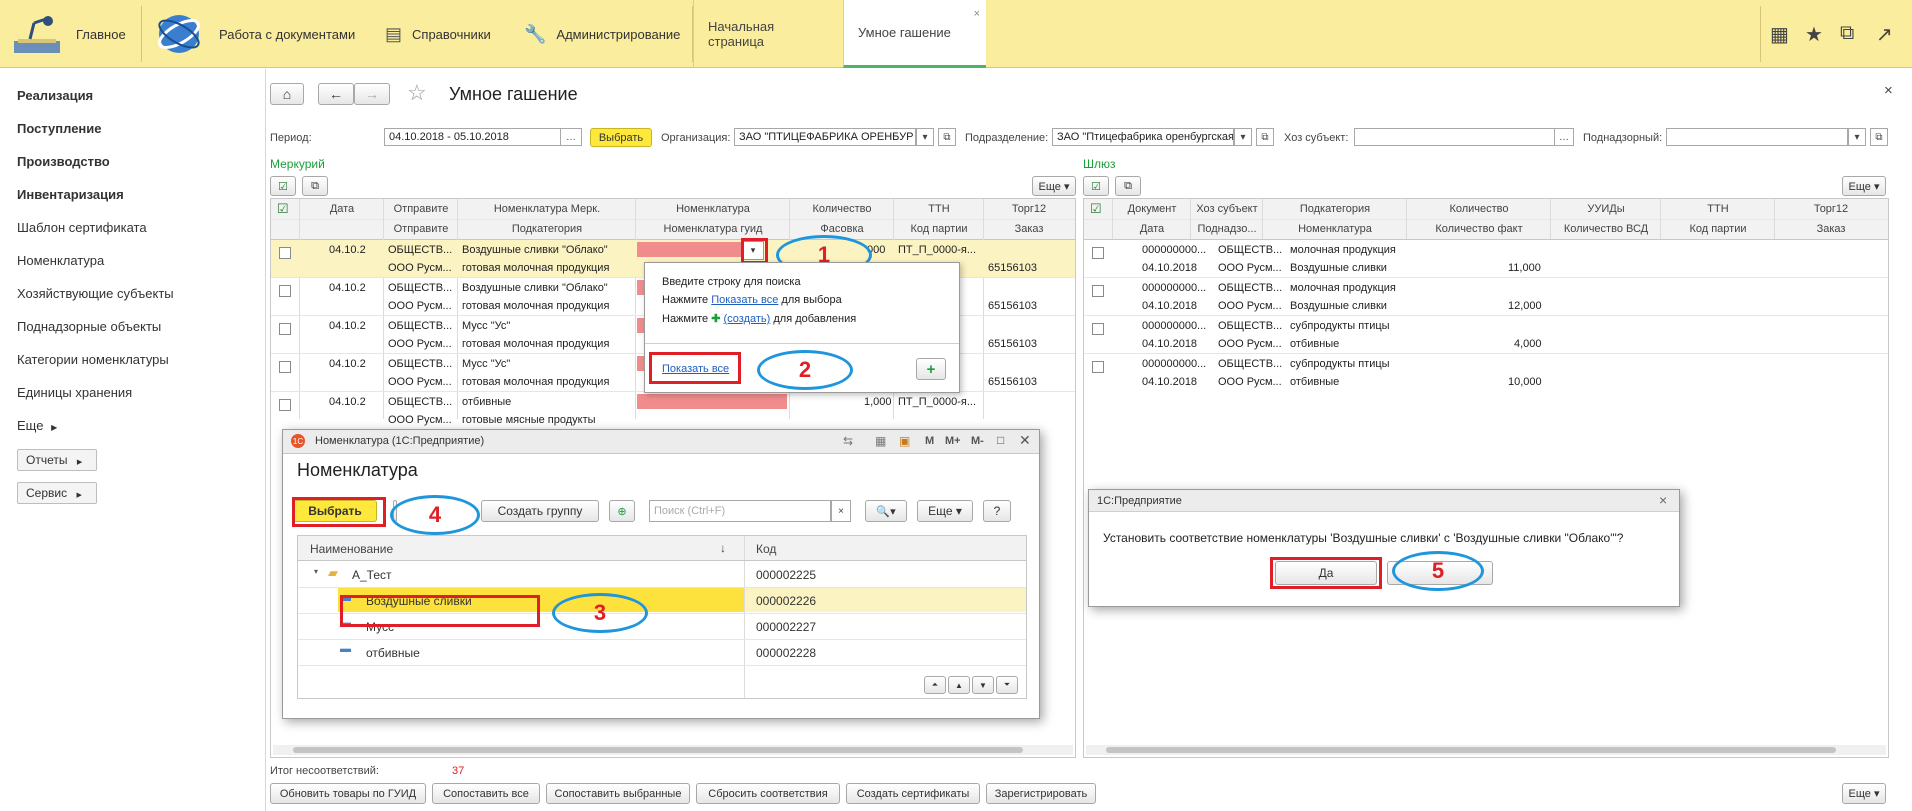 This screenshot has width=1912, height=811. What do you see at coordinates (740, 511) in the screenshot?
I see `search-input: Поиск (Ctrl+F)` at bounding box center [740, 511].